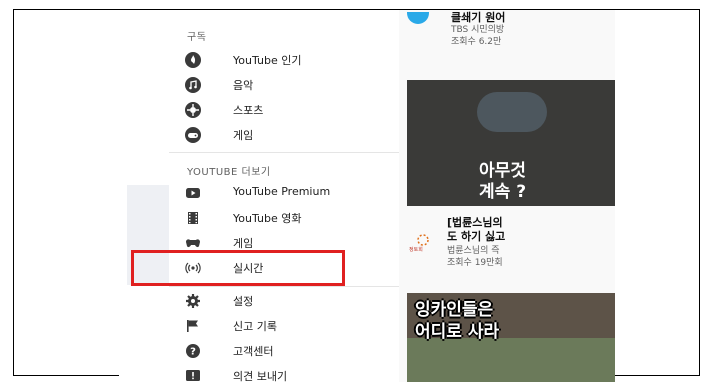 Image resolution: width=713 pixels, height=387 pixels. I want to click on sidebar-item-trending: YouTube 인기, so click(284, 60).